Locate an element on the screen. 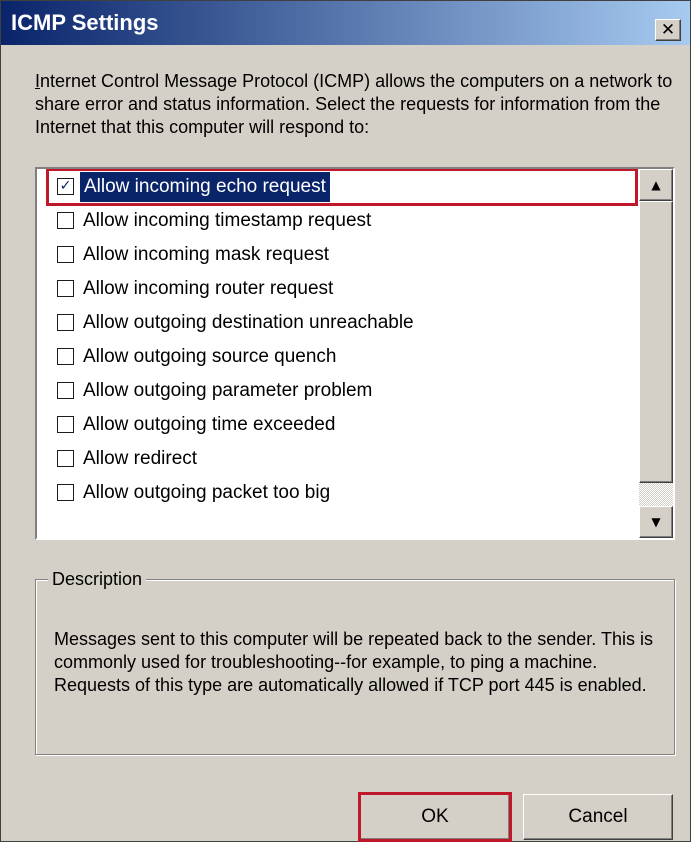 This screenshot has width=691, height=852. list-item: ✓ Allow incoming echo request is located at coordinates (342, 187).